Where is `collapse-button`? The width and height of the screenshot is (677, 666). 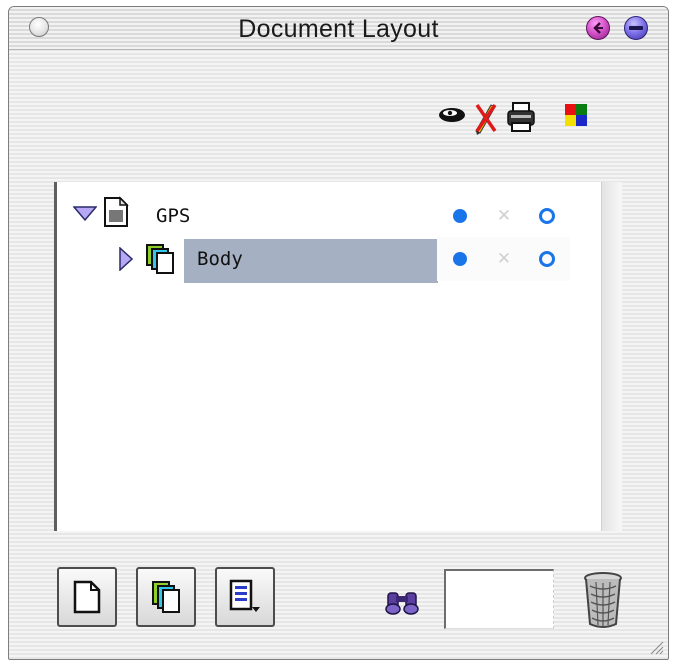 collapse-button is located at coordinates (598, 28).